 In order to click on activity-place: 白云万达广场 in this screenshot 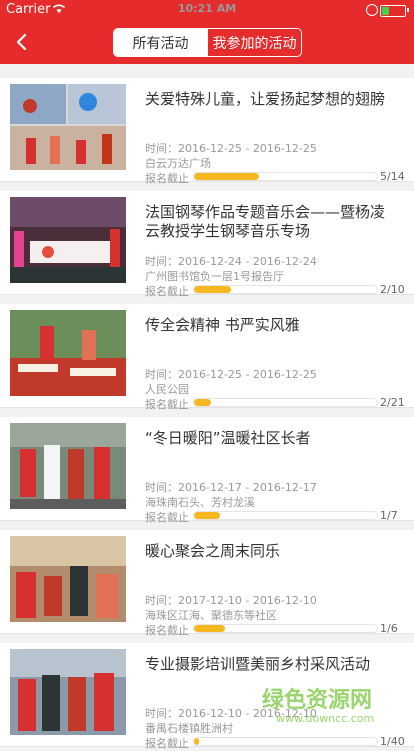, I will do `click(178, 163)`.